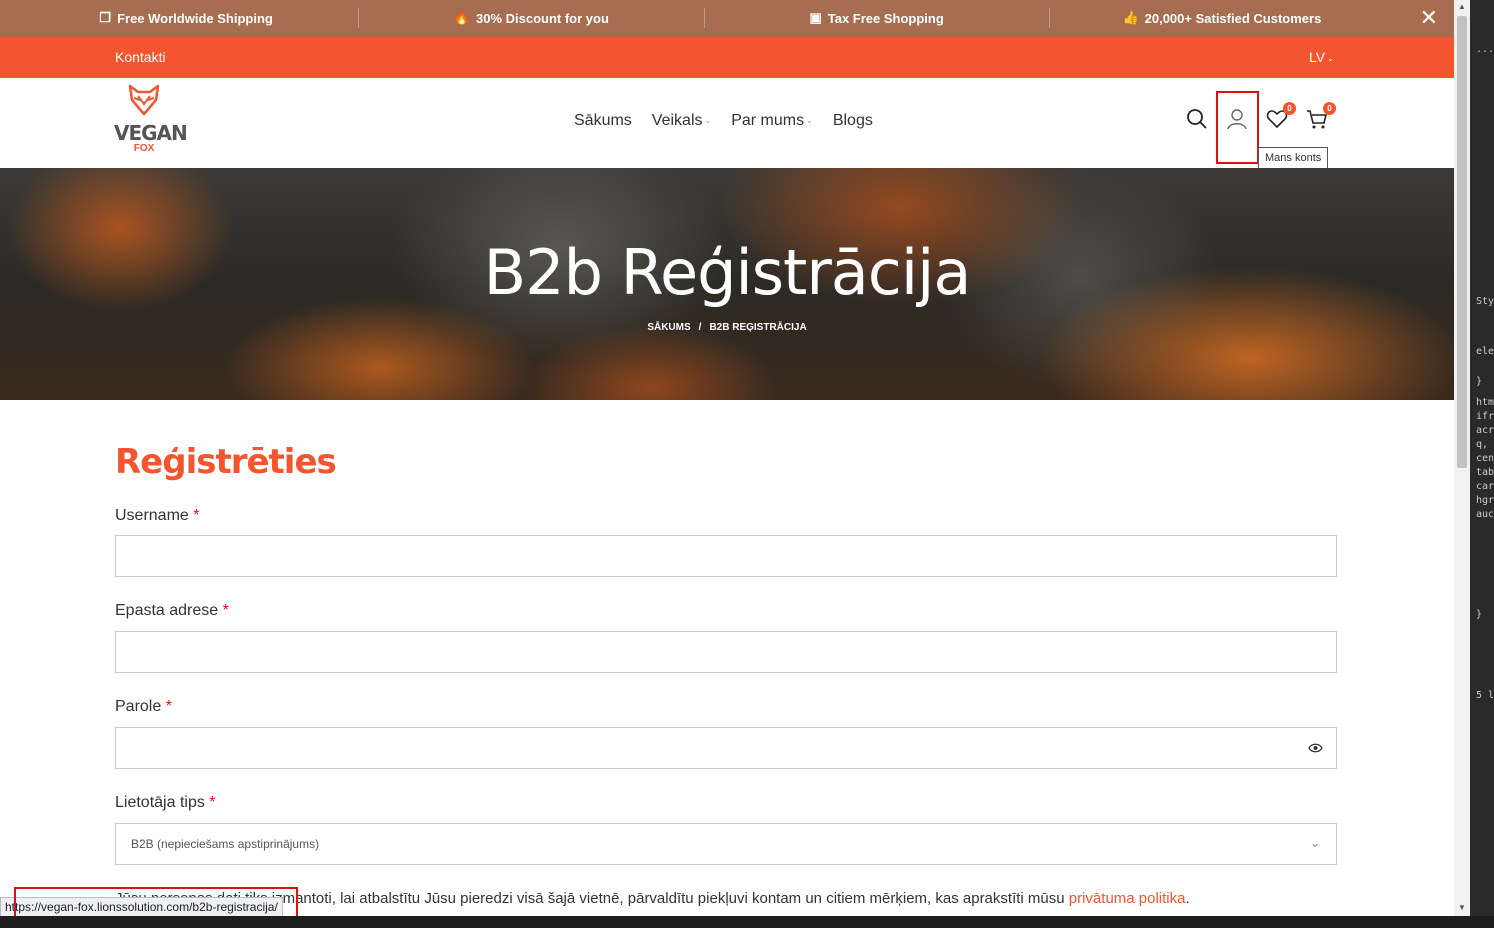 This screenshot has width=1494, height=928. What do you see at coordinates (1485, 486) in the screenshot?
I see `devtools-line: car` at bounding box center [1485, 486].